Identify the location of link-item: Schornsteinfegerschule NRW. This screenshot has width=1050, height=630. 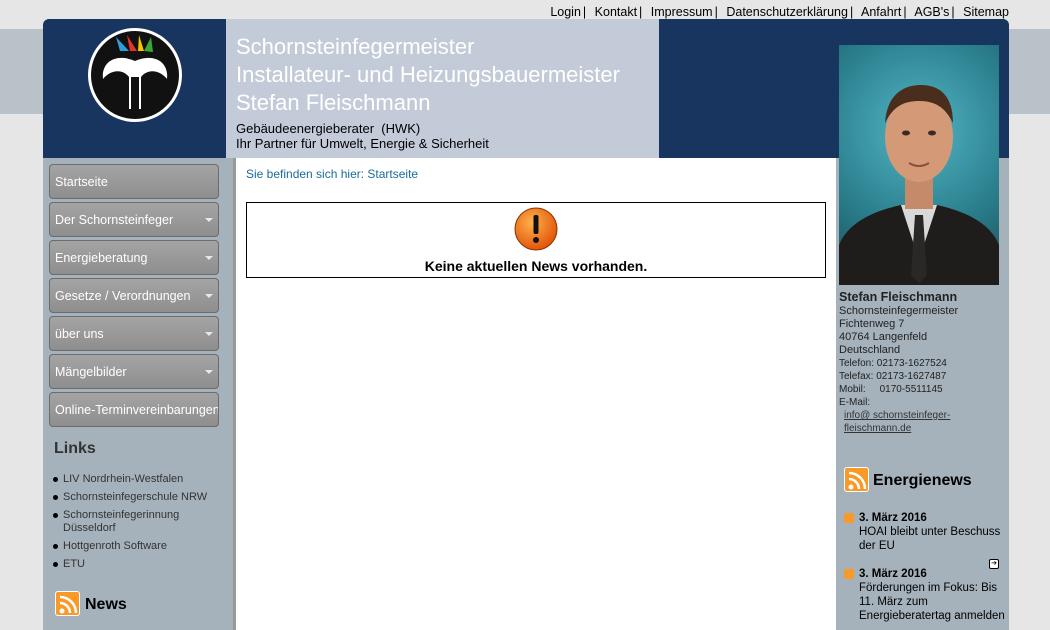
(137, 497).